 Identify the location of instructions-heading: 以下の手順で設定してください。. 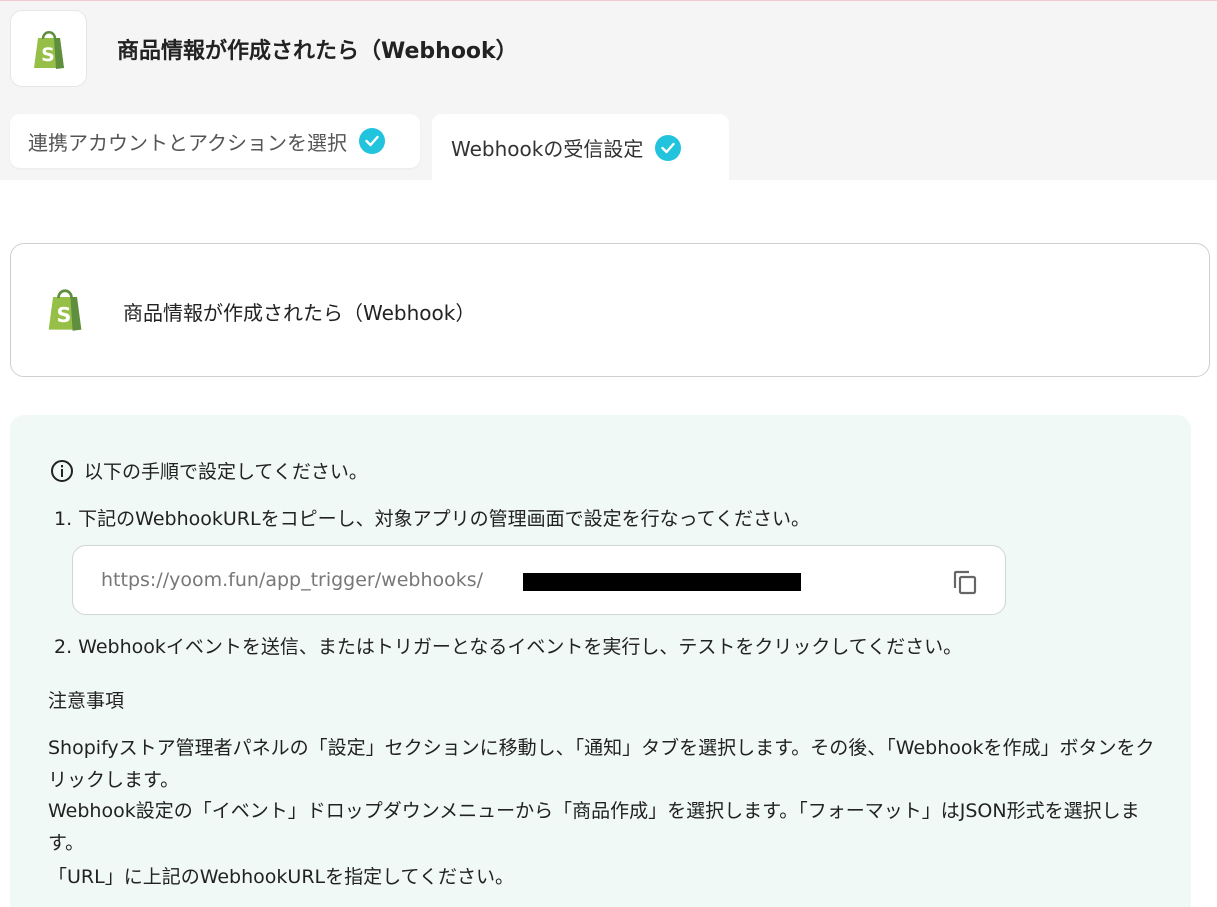
(209, 470).